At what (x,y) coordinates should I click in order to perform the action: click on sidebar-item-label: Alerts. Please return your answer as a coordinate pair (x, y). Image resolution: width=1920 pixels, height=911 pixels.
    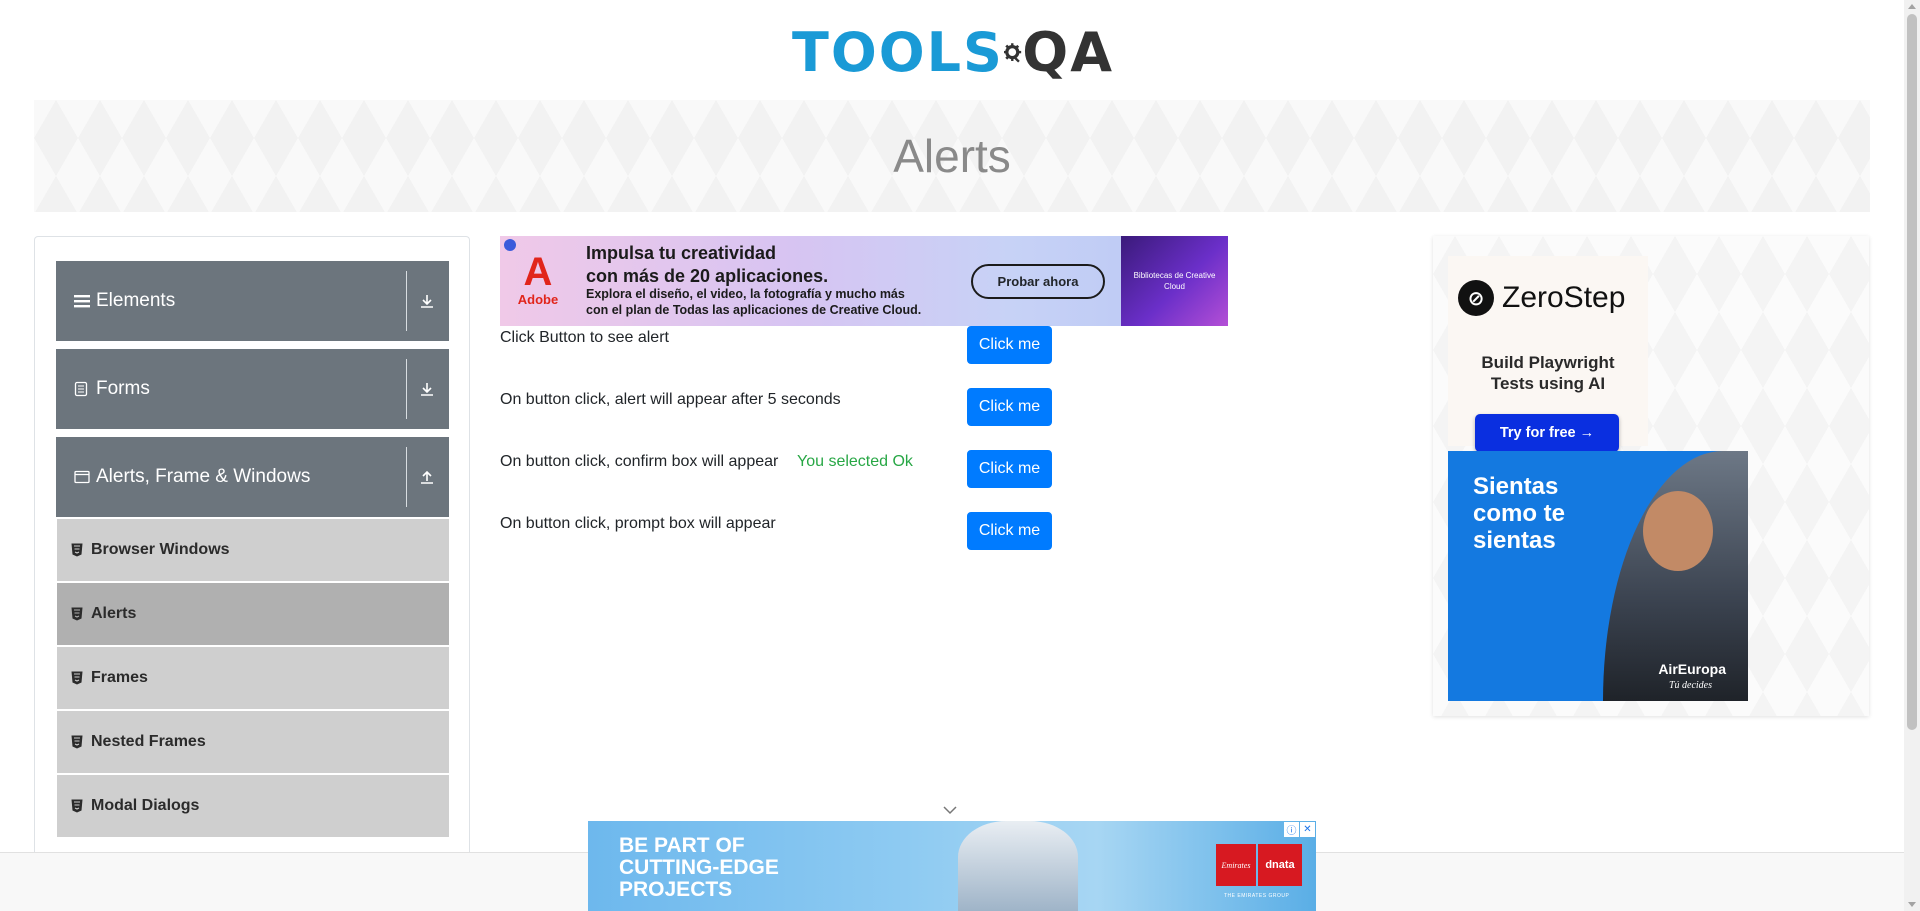
    Looking at the image, I should click on (114, 613).